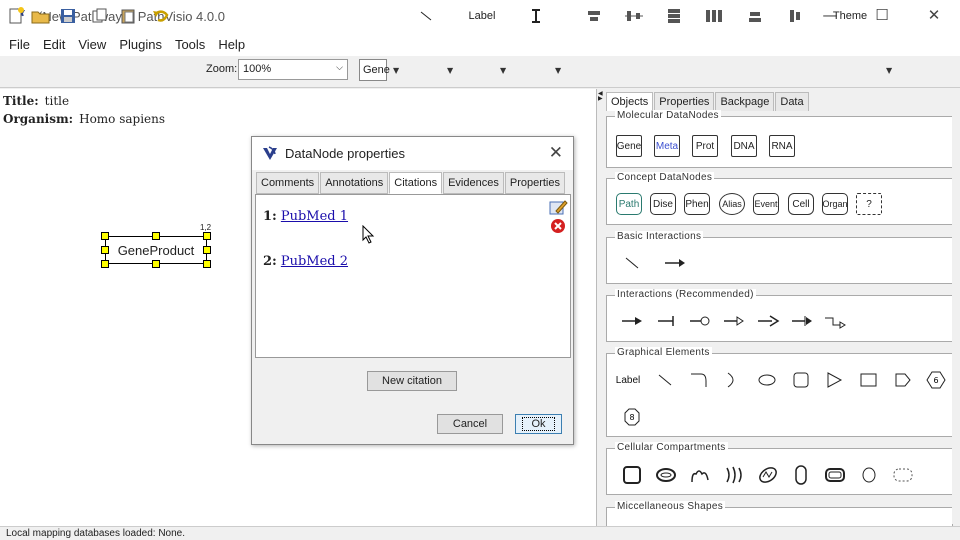 The width and height of the screenshot is (960, 540). Describe the element at coordinates (889, 70) in the screenshot. I see `theme-dropdown-icon: ▼` at that location.